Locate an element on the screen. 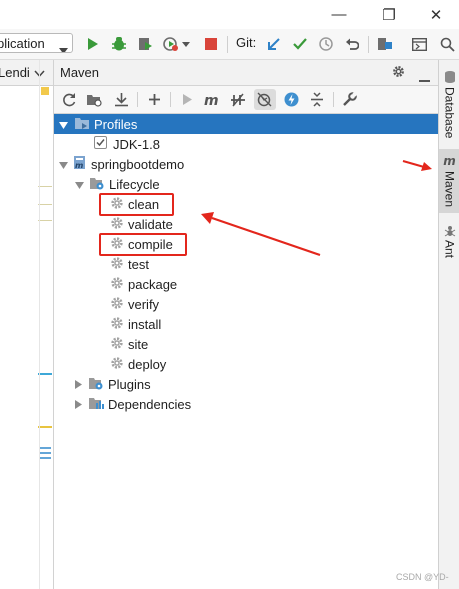  annotation-arrows is located at coordinates (316, 208).